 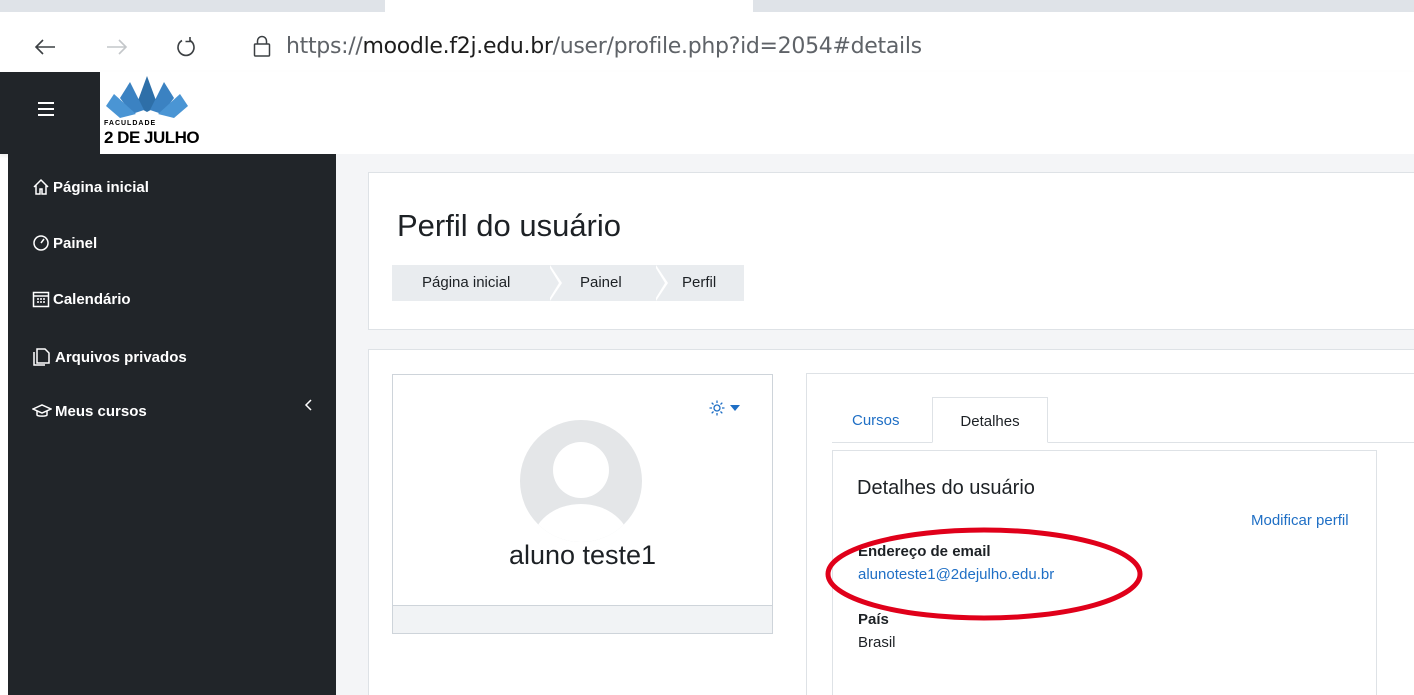 I want to click on edit-profile-link: Modificar perfil, so click(x=1300, y=520).